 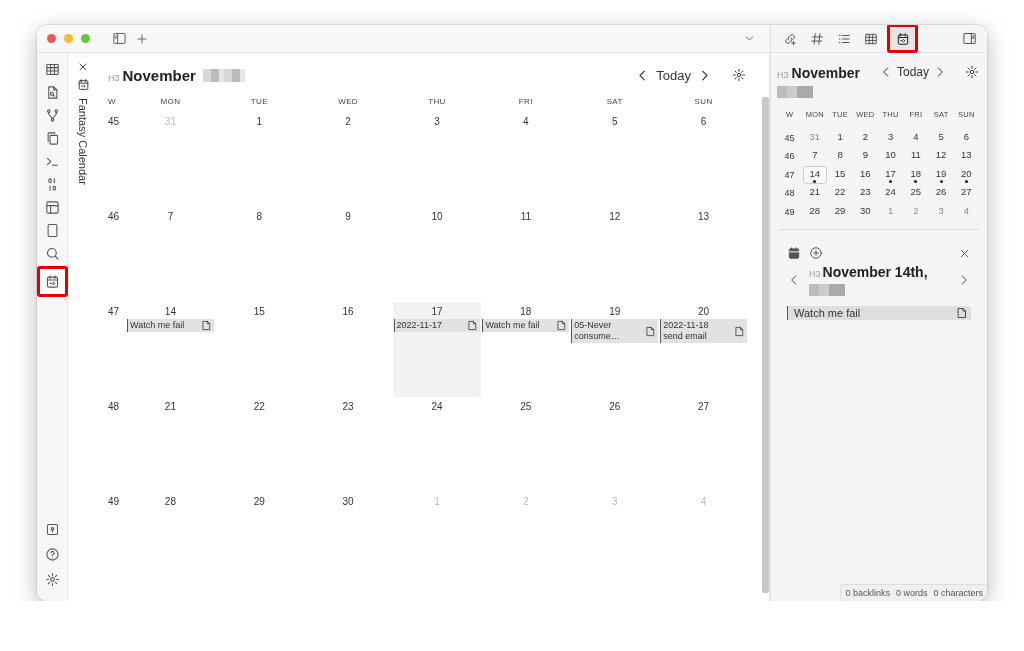 I want to click on status-bar-item: 0 words, so click(x=911, y=593).